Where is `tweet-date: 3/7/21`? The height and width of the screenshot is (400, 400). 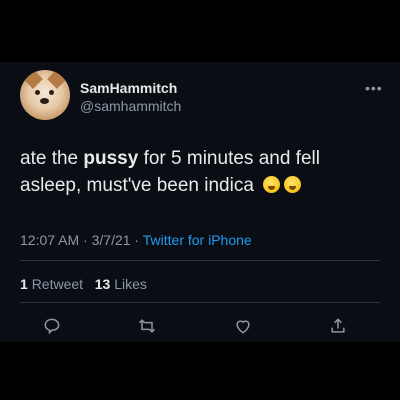 tweet-date: 3/7/21 is located at coordinates (111, 240).